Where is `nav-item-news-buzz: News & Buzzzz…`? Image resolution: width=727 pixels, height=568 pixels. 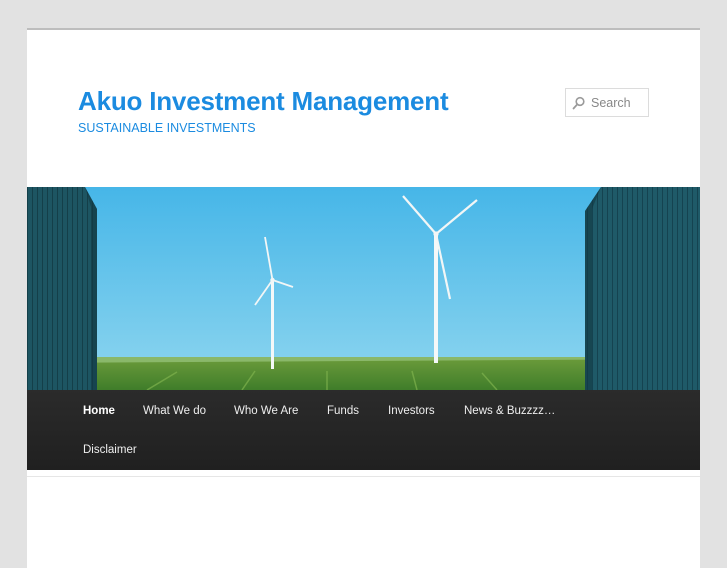 nav-item-news-buzz: News & Buzzzz… is located at coordinates (509, 411).